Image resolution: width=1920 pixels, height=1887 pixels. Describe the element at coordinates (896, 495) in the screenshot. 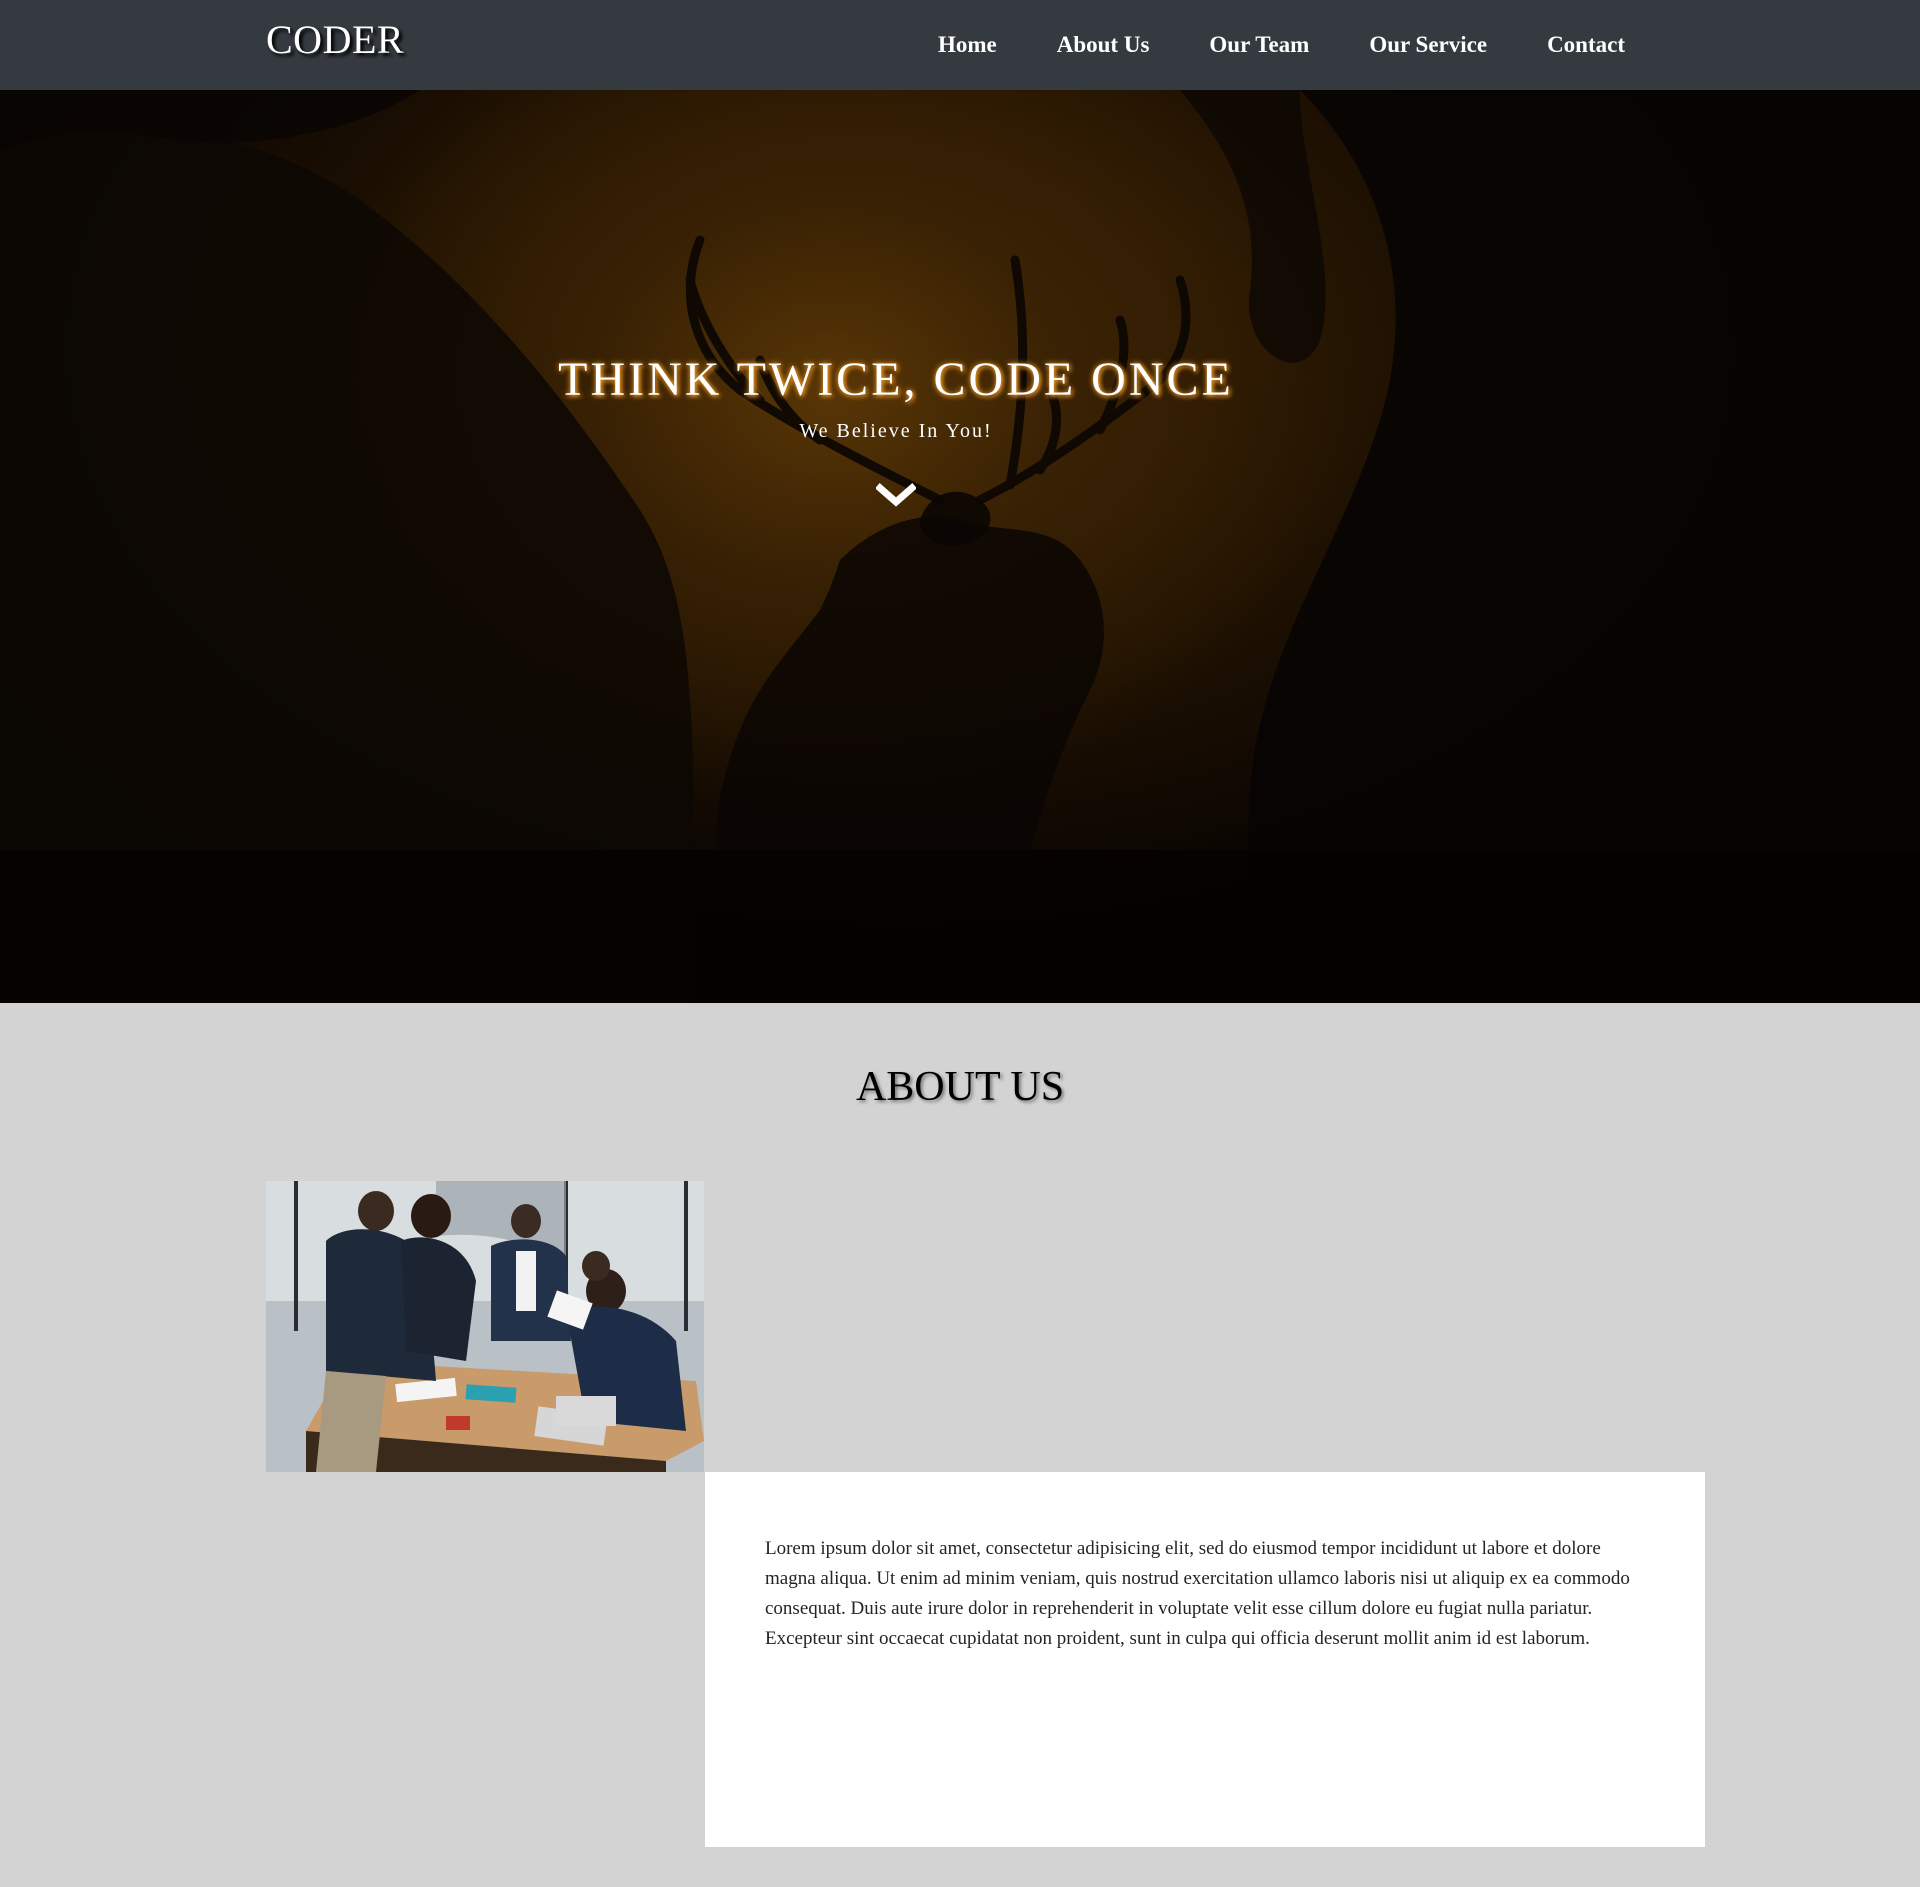

I see `chevron-down-icon` at that location.